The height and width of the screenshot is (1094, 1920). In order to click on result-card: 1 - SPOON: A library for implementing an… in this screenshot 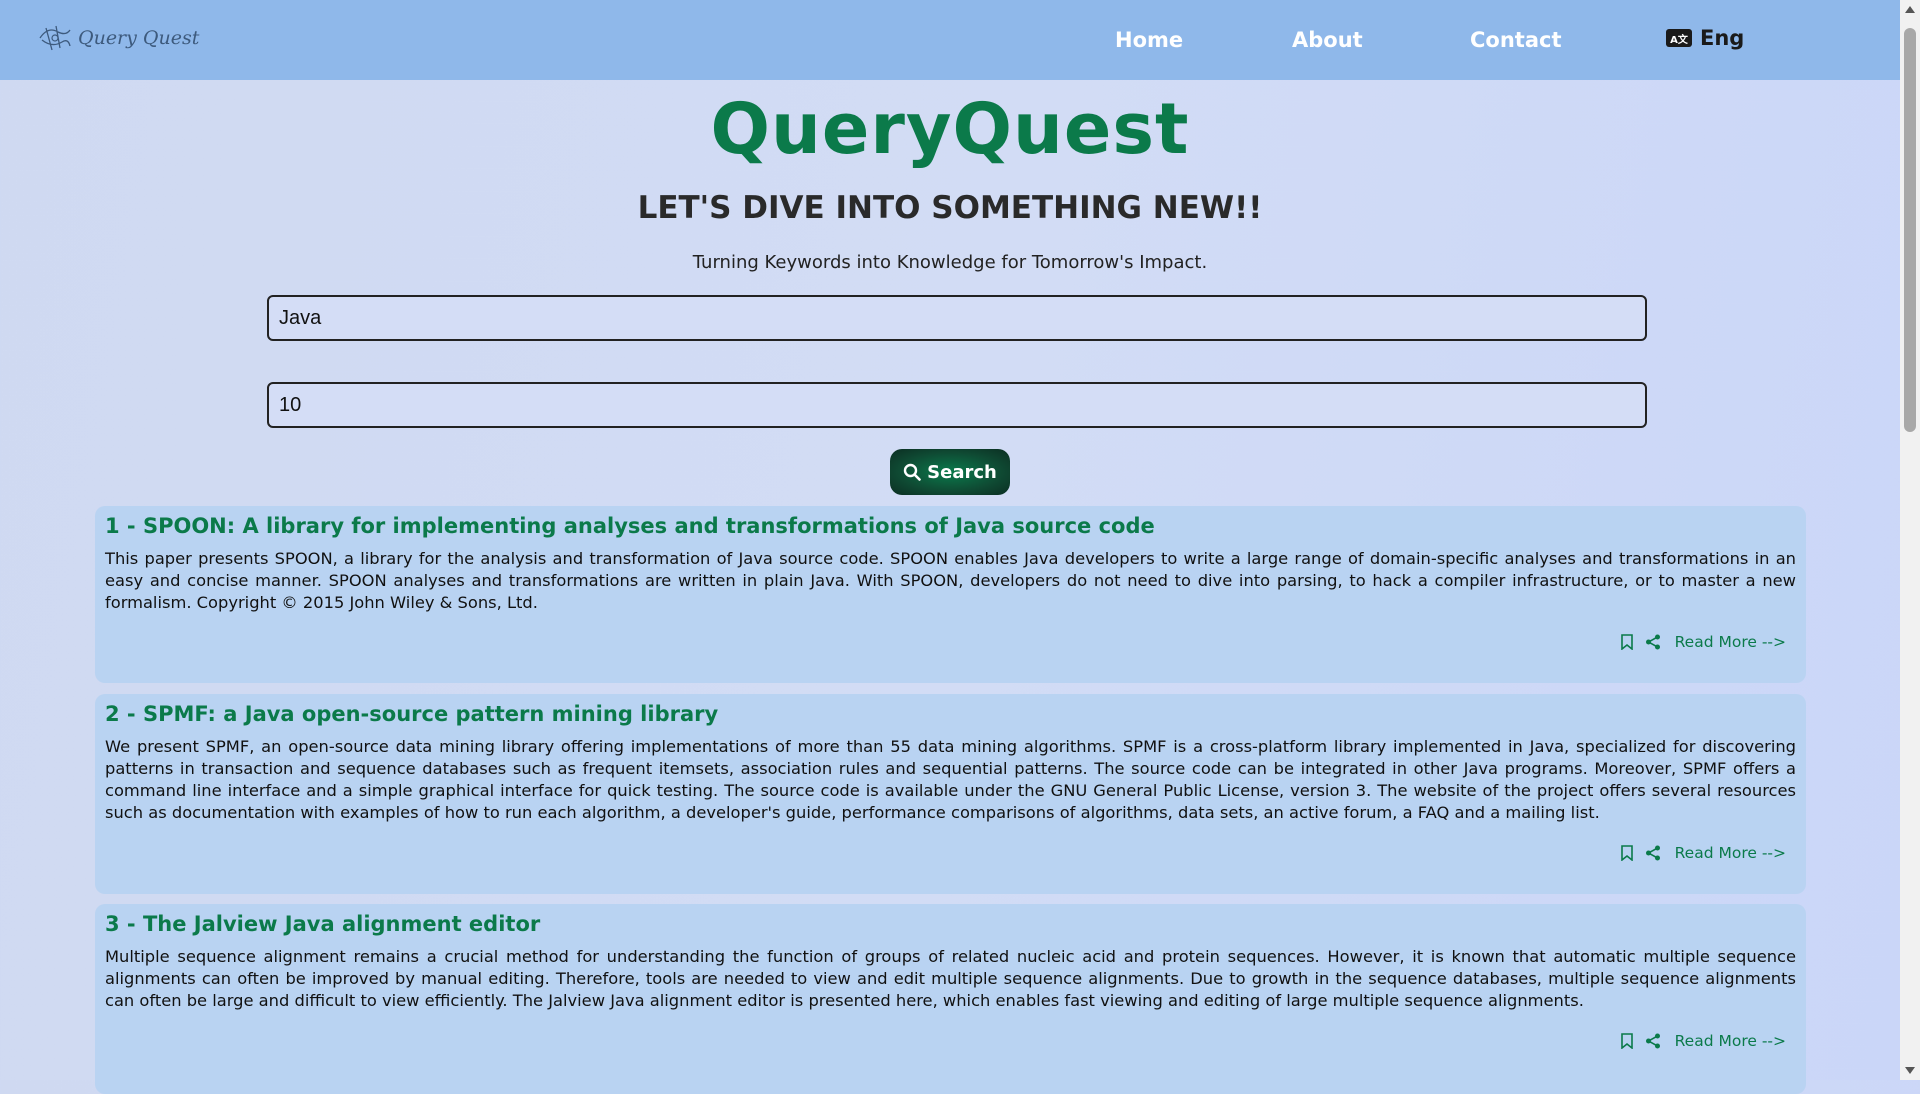, I will do `click(950, 594)`.